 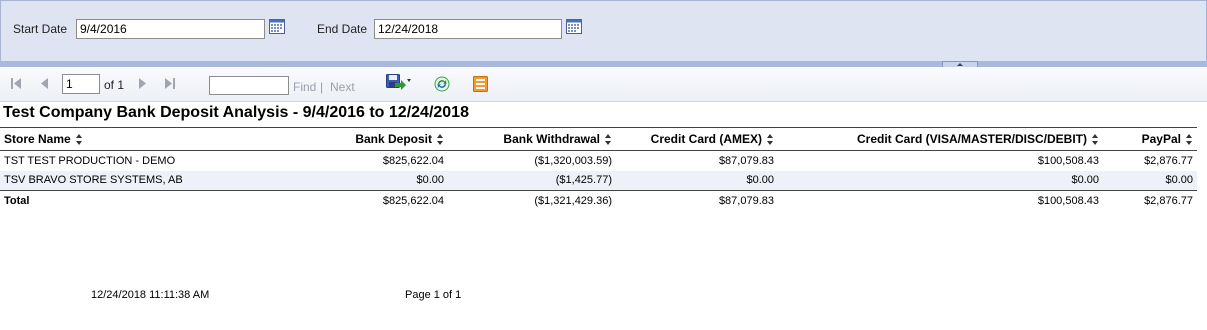 I want to click on first-page-icon, so click(x=17, y=83).